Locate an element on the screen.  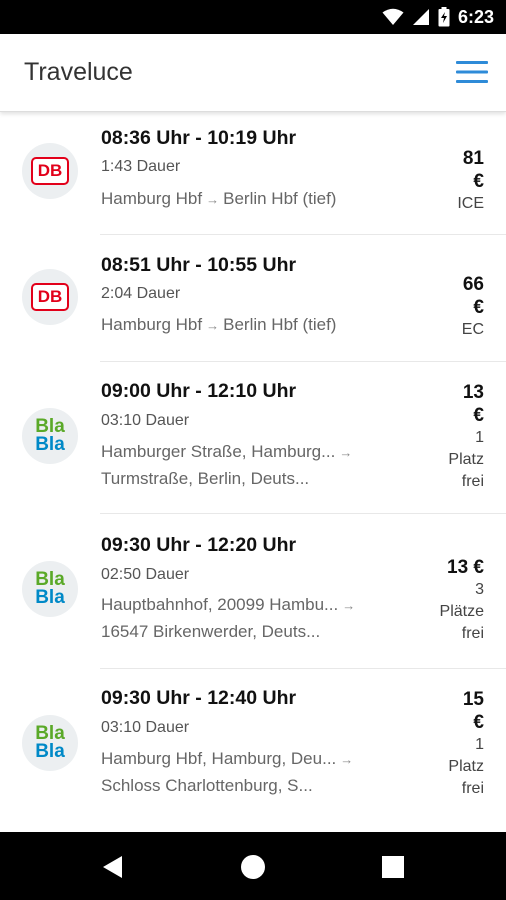
seats-count: 3 is located at coordinates (479, 589).